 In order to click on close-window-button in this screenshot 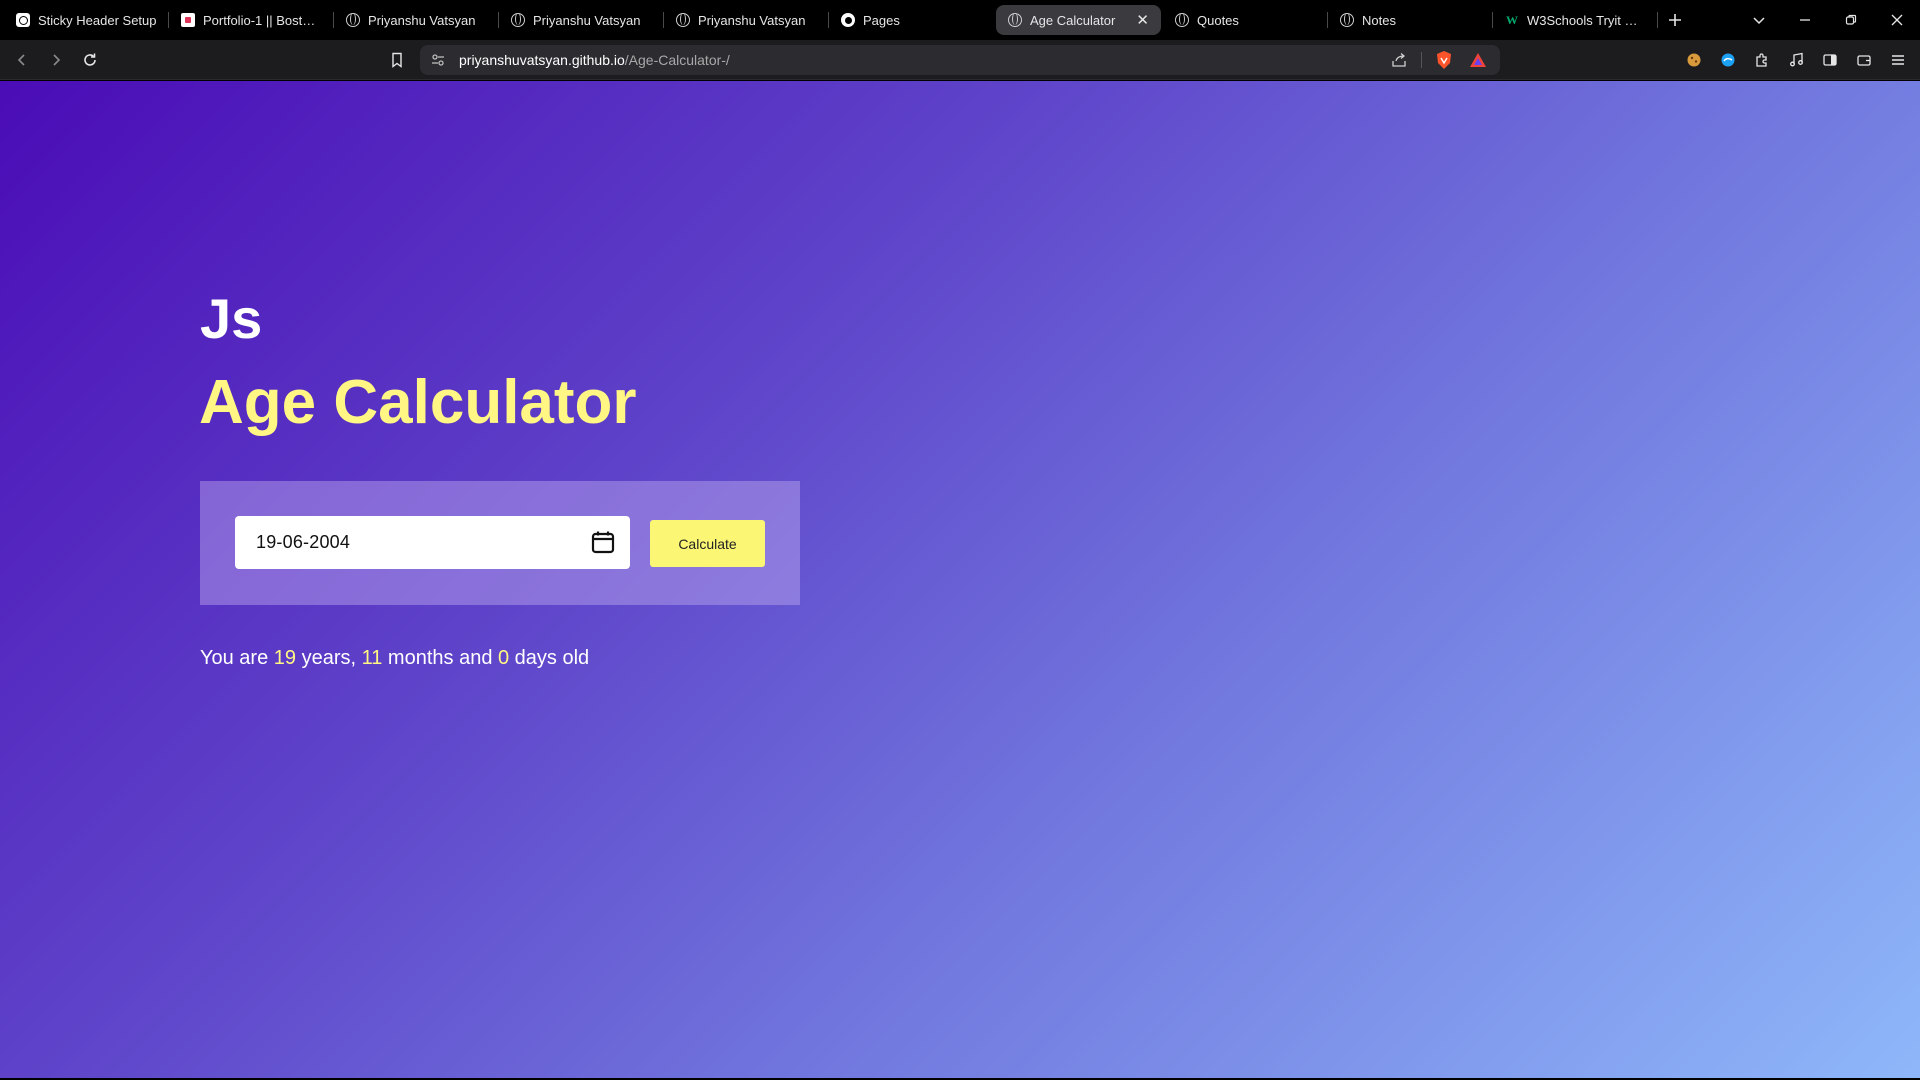, I will do `click(1897, 20)`.